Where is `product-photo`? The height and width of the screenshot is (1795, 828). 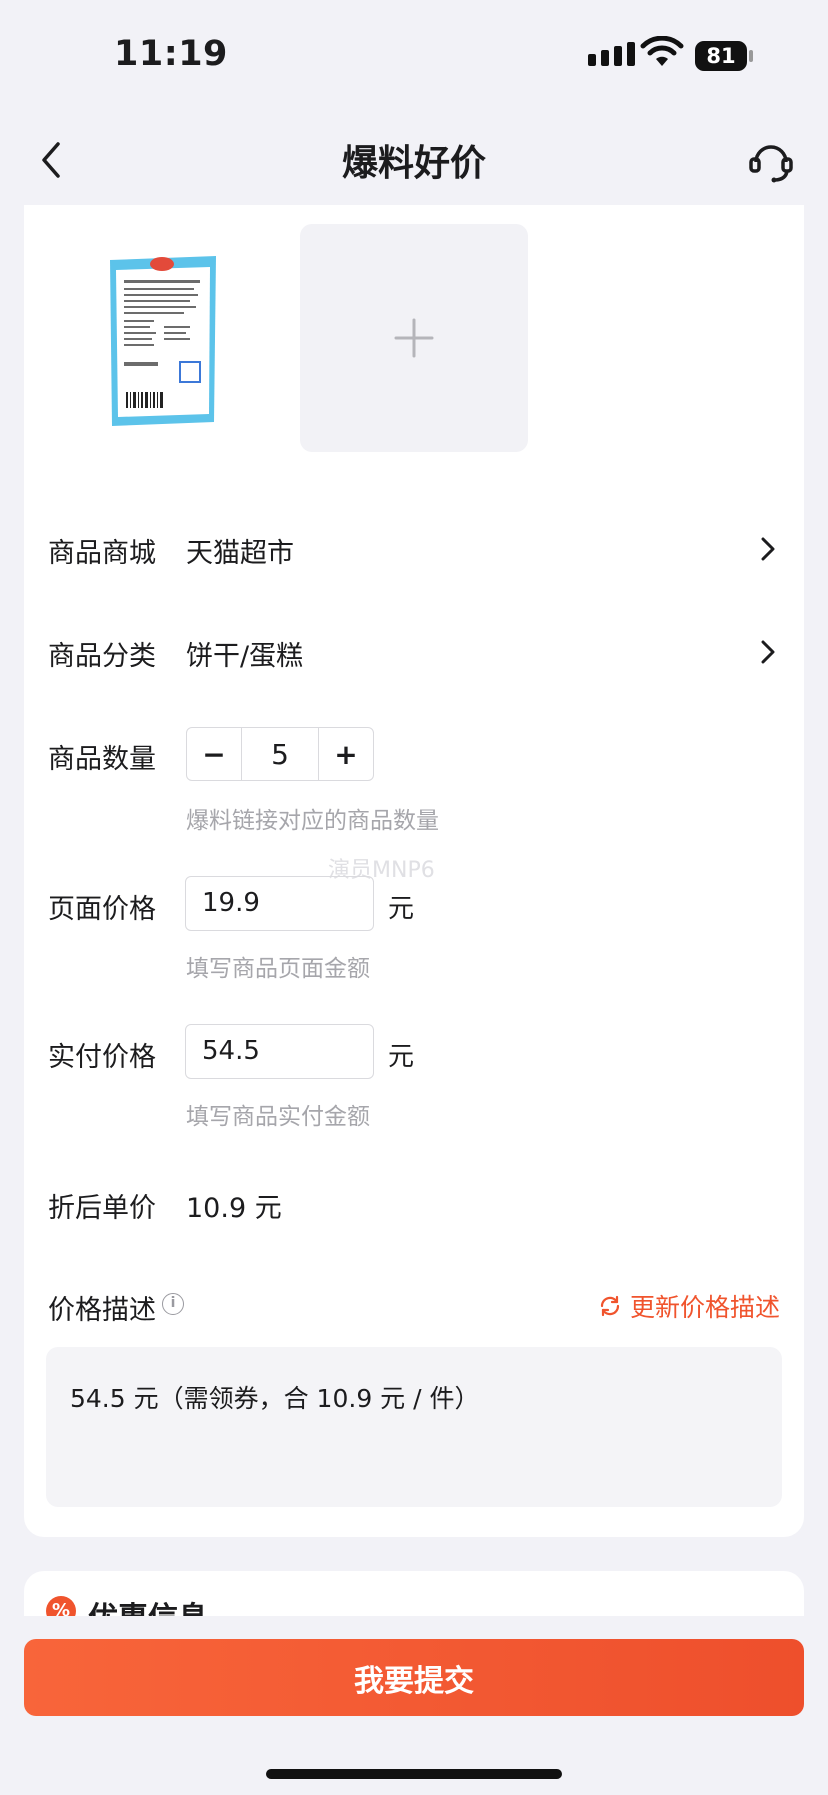 product-photo is located at coordinates (184, 337).